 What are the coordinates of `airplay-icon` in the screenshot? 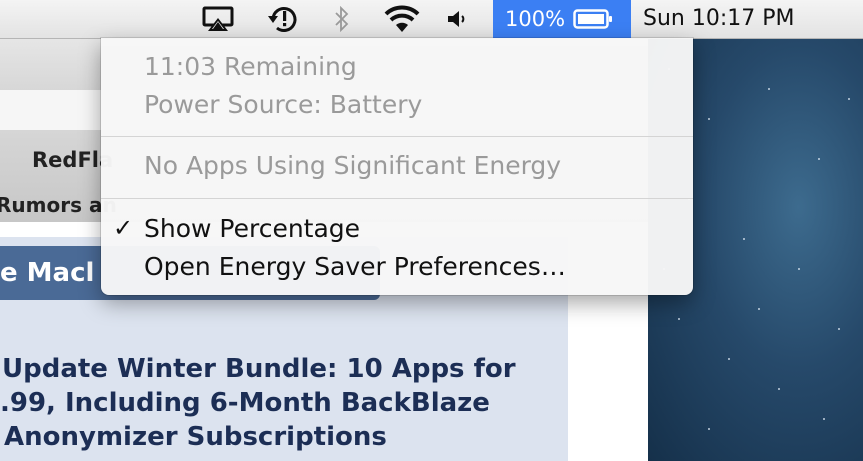 It's located at (218, 19).